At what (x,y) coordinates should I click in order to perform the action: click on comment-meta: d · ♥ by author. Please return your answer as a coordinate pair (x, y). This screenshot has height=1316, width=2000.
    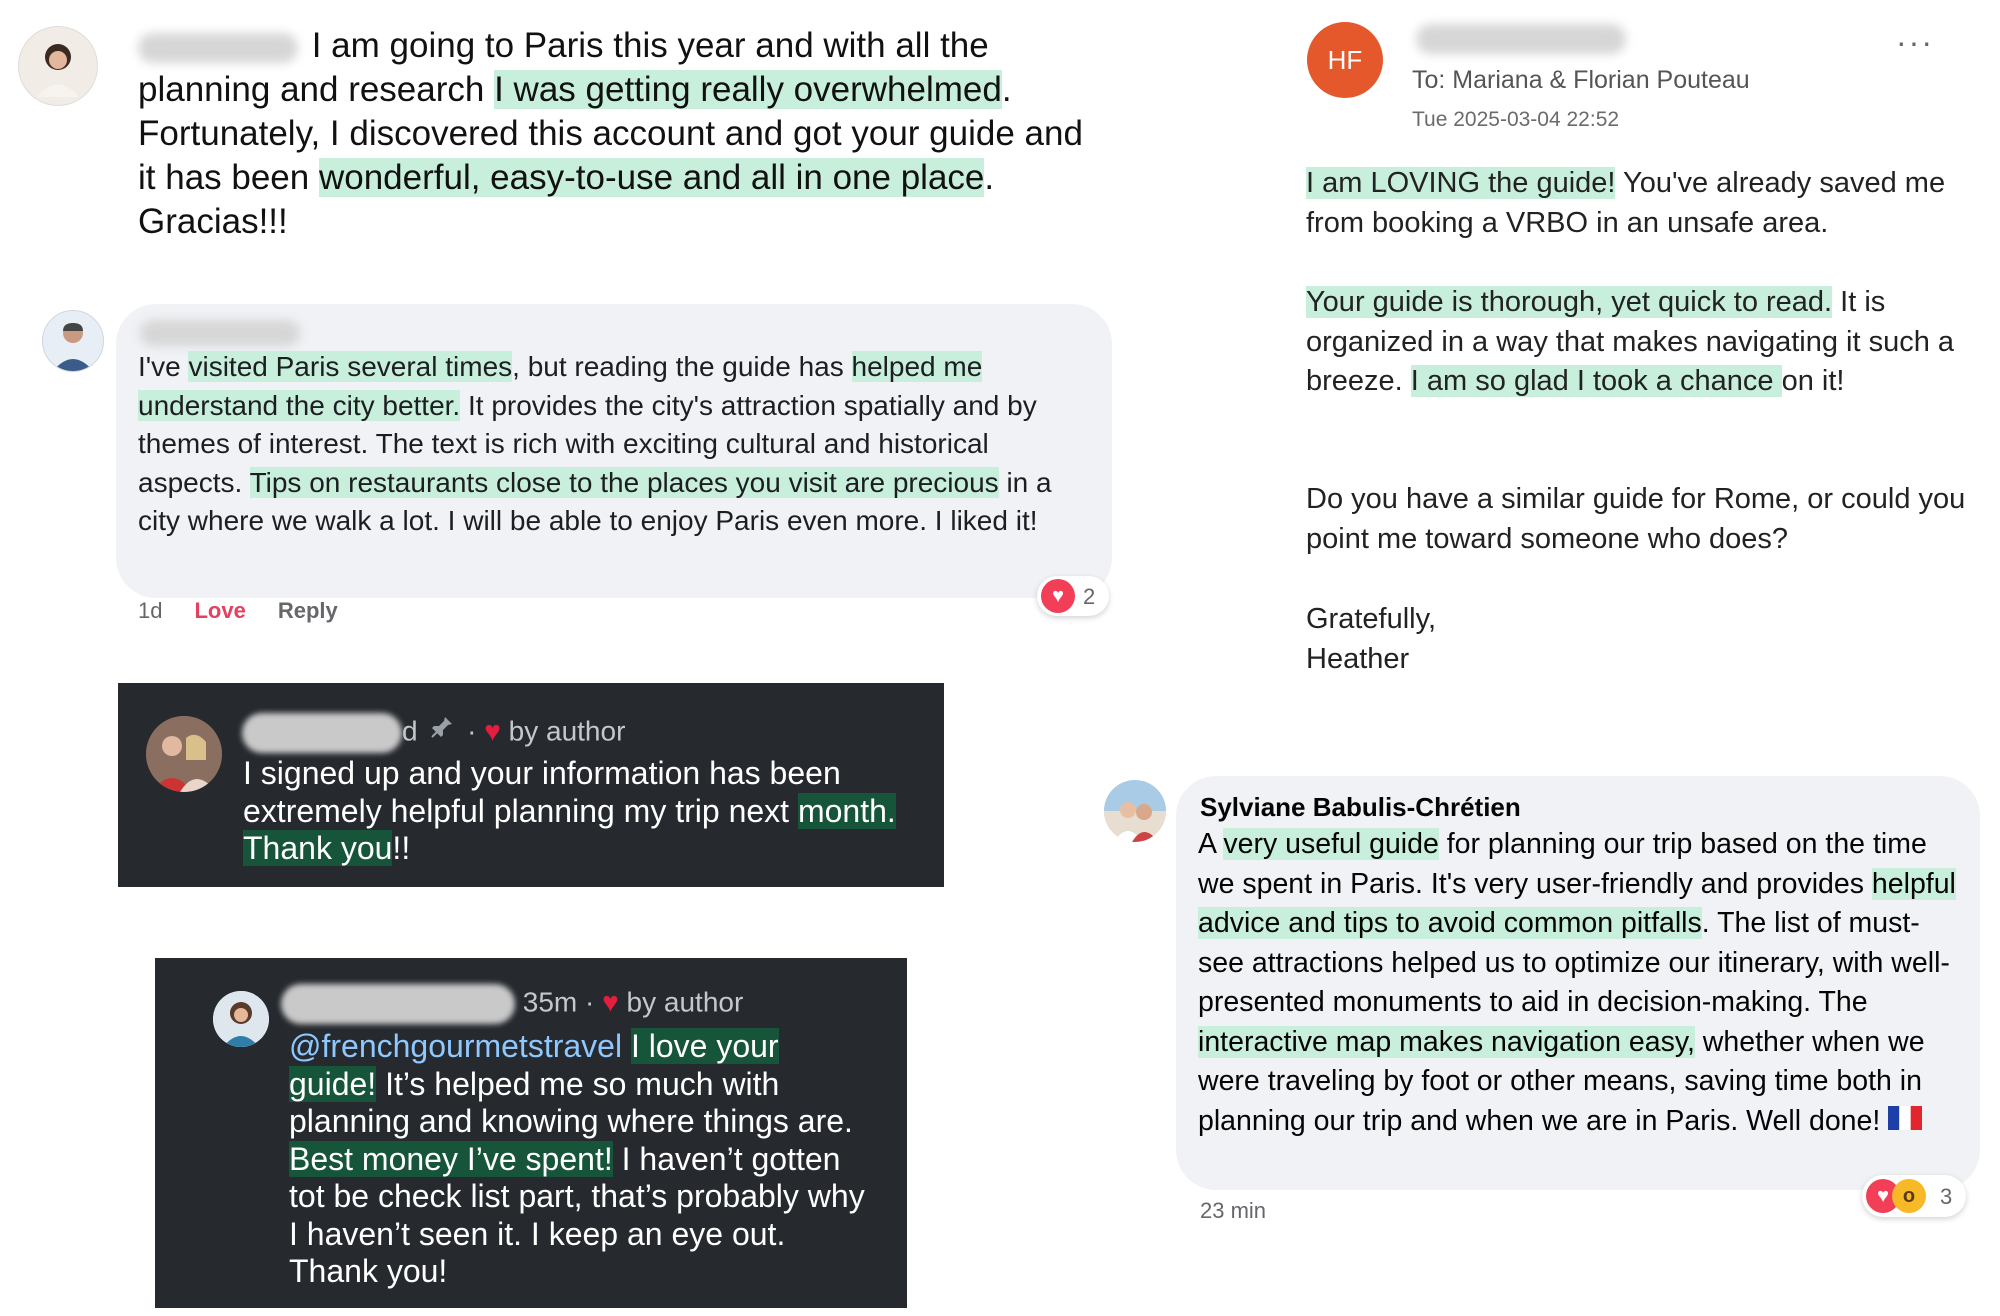
    Looking at the image, I should click on (433, 733).